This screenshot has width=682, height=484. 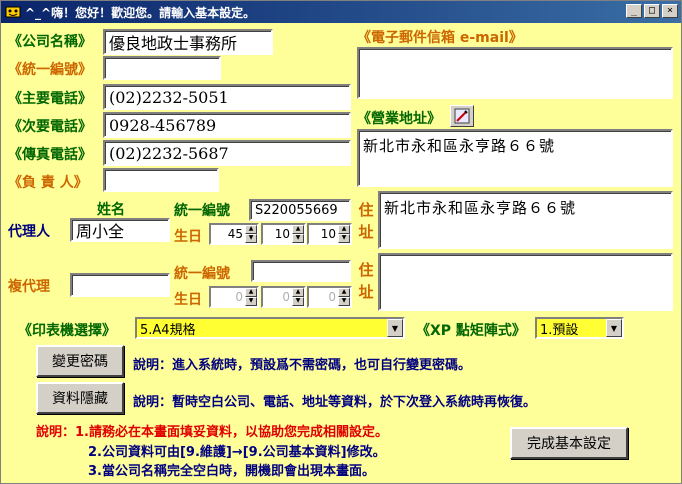 What do you see at coordinates (670, 11) in the screenshot?
I see `close-button: ×` at bounding box center [670, 11].